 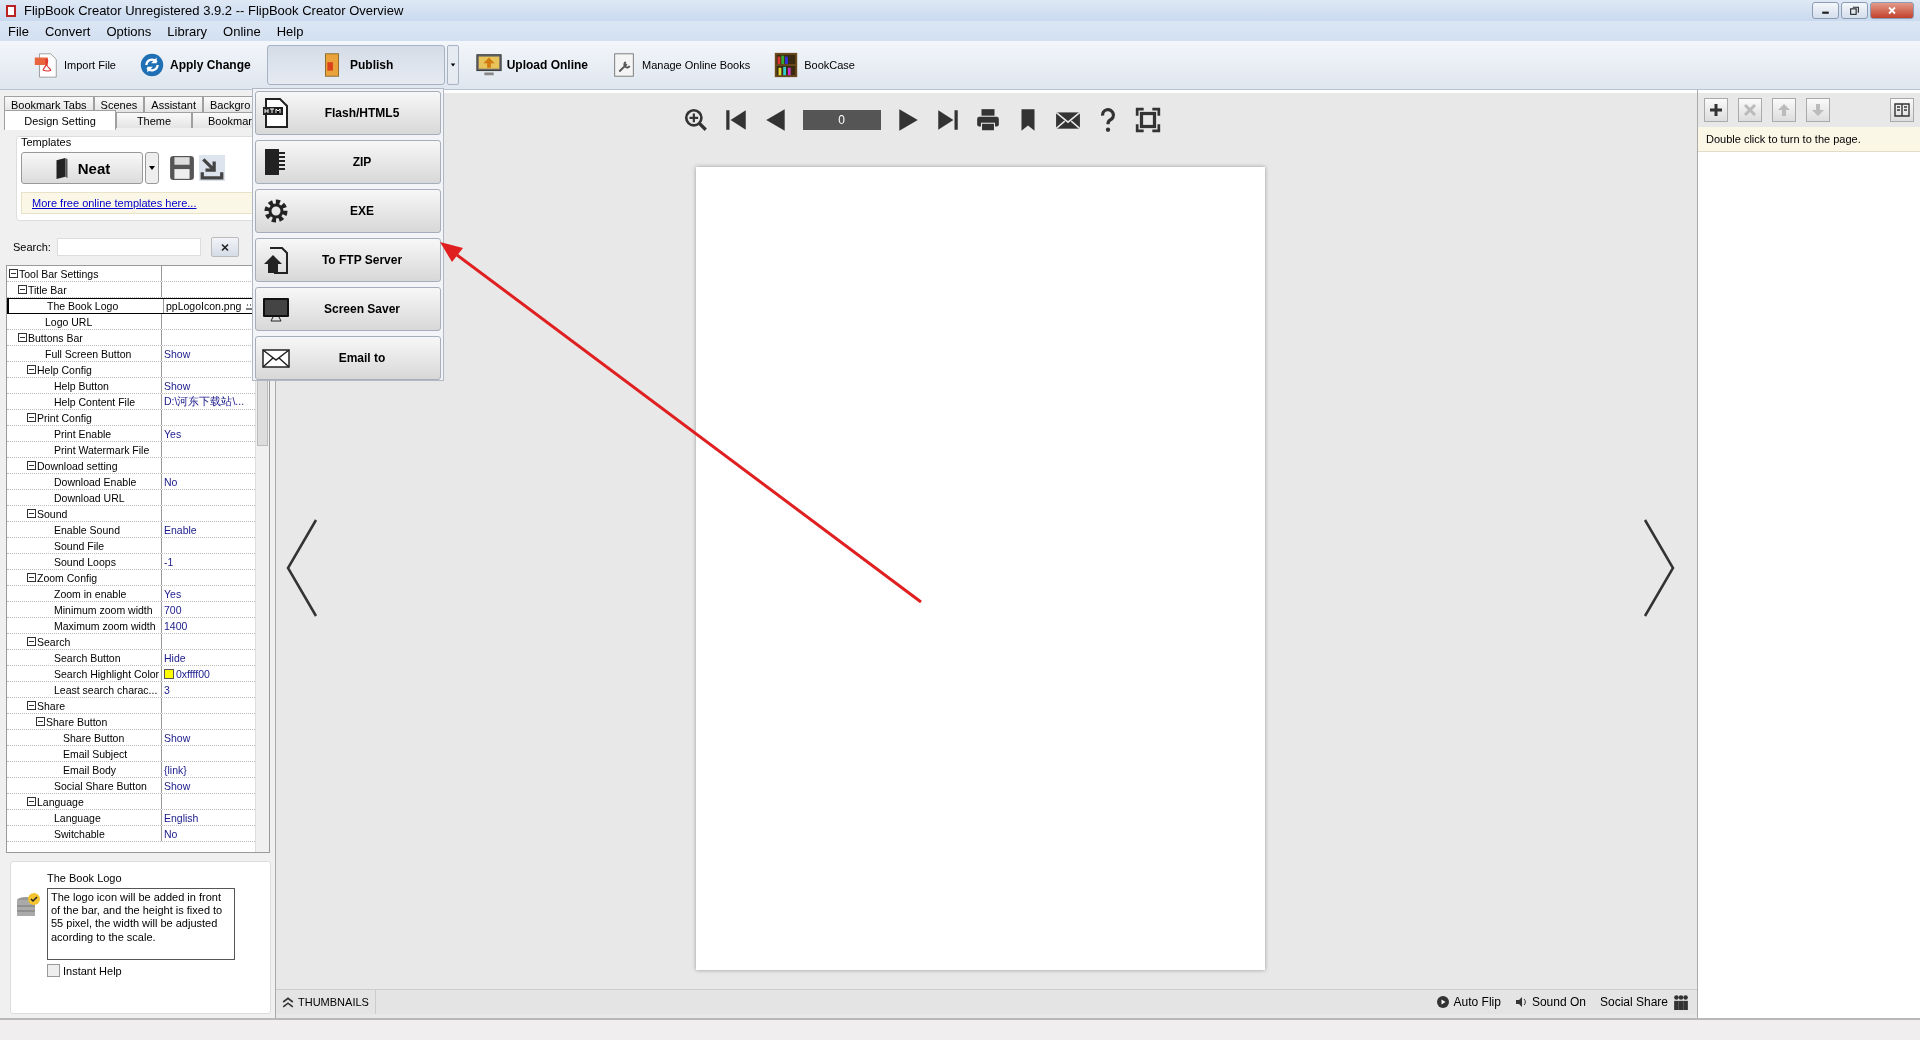 What do you see at coordinates (1520, 1002) in the screenshot?
I see `speaker-icon` at bounding box center [1520, 1002].